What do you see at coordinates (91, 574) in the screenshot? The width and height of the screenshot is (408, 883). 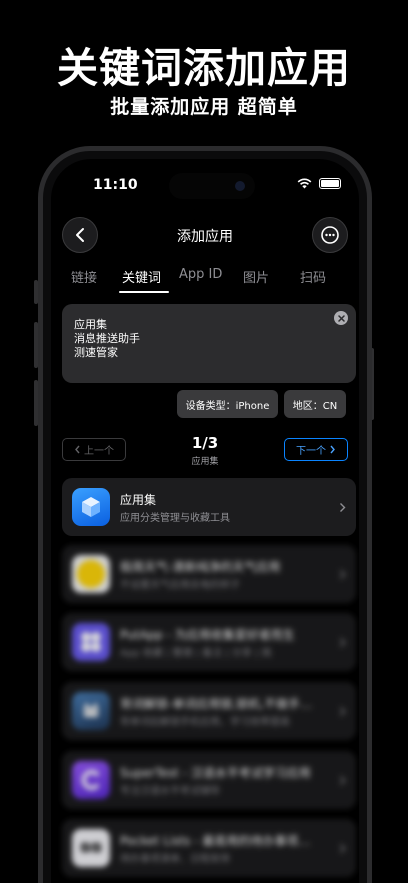 I see `sun-icon` at bounding box center [91, 574].